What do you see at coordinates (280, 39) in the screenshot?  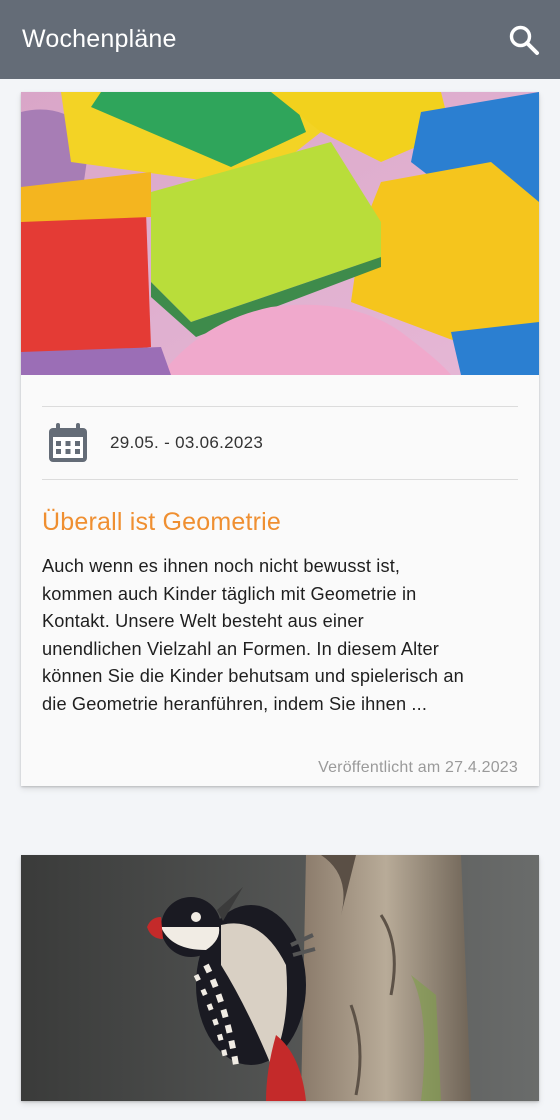 I see `app-bar: Wochenpläne` at bounding box center [280, 39].